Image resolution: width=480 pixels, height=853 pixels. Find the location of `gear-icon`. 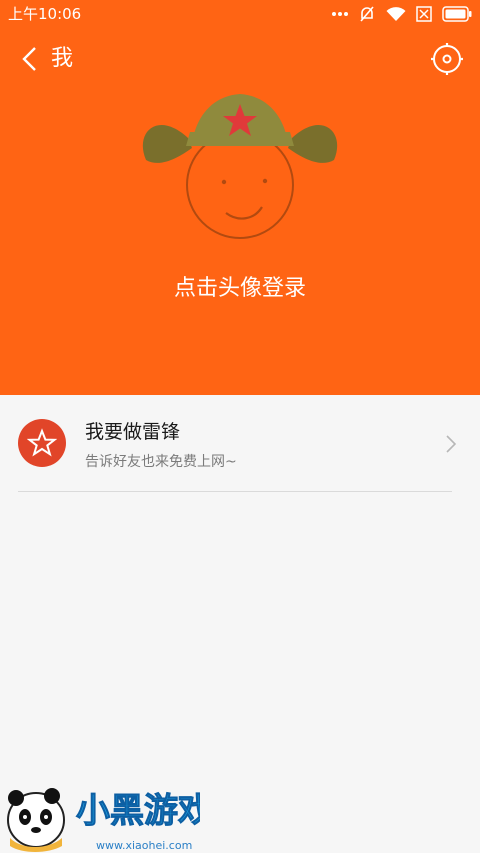

gear-icon is located at coordinates (447, 59).